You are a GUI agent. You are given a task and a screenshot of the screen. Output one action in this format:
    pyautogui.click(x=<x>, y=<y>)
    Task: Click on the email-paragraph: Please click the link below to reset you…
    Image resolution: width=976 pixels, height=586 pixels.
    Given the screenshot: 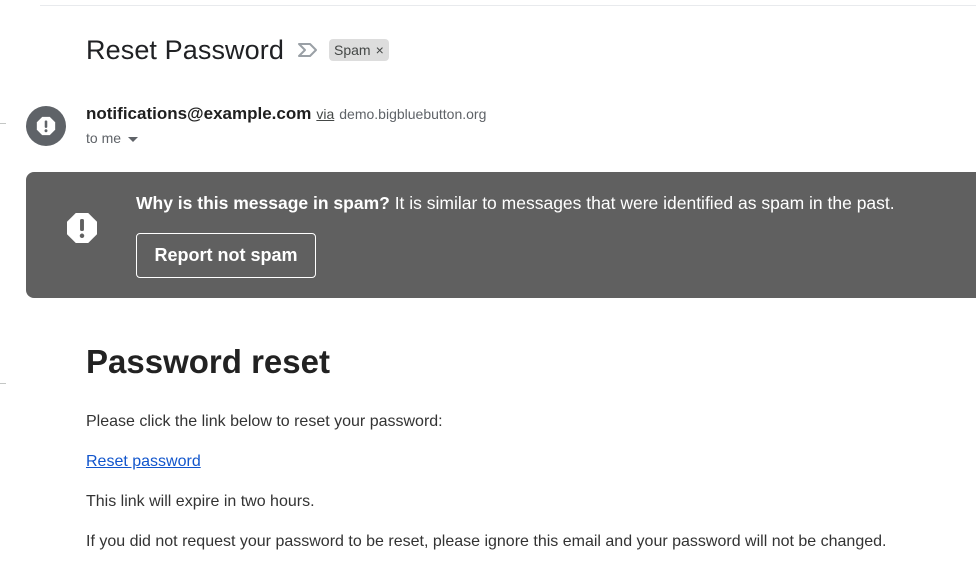 What is the action you would take?
    pyautogui.click(x=264, y=421)
    